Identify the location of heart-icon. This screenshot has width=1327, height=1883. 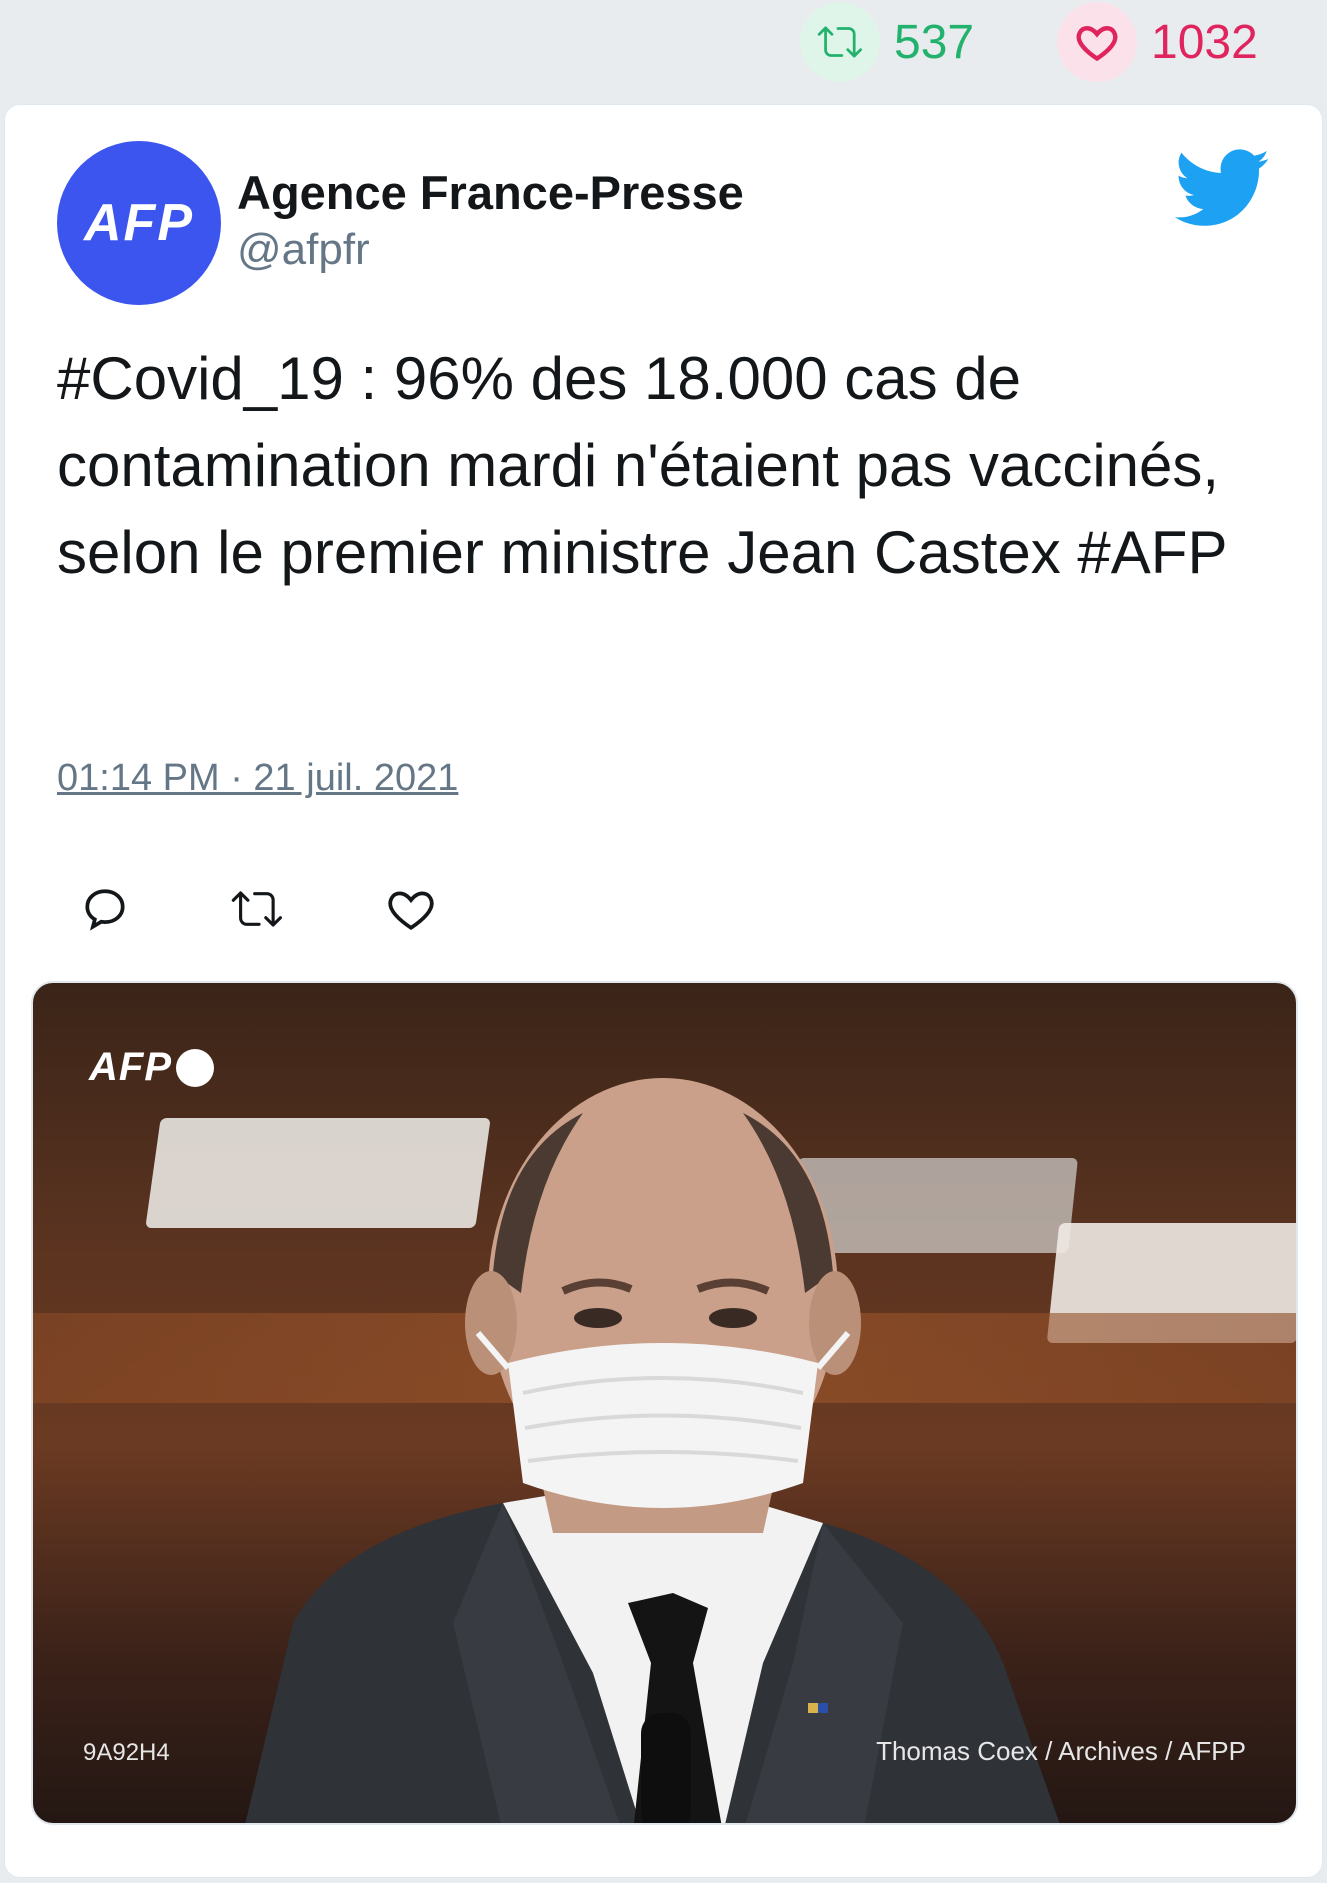
(1097, 42).